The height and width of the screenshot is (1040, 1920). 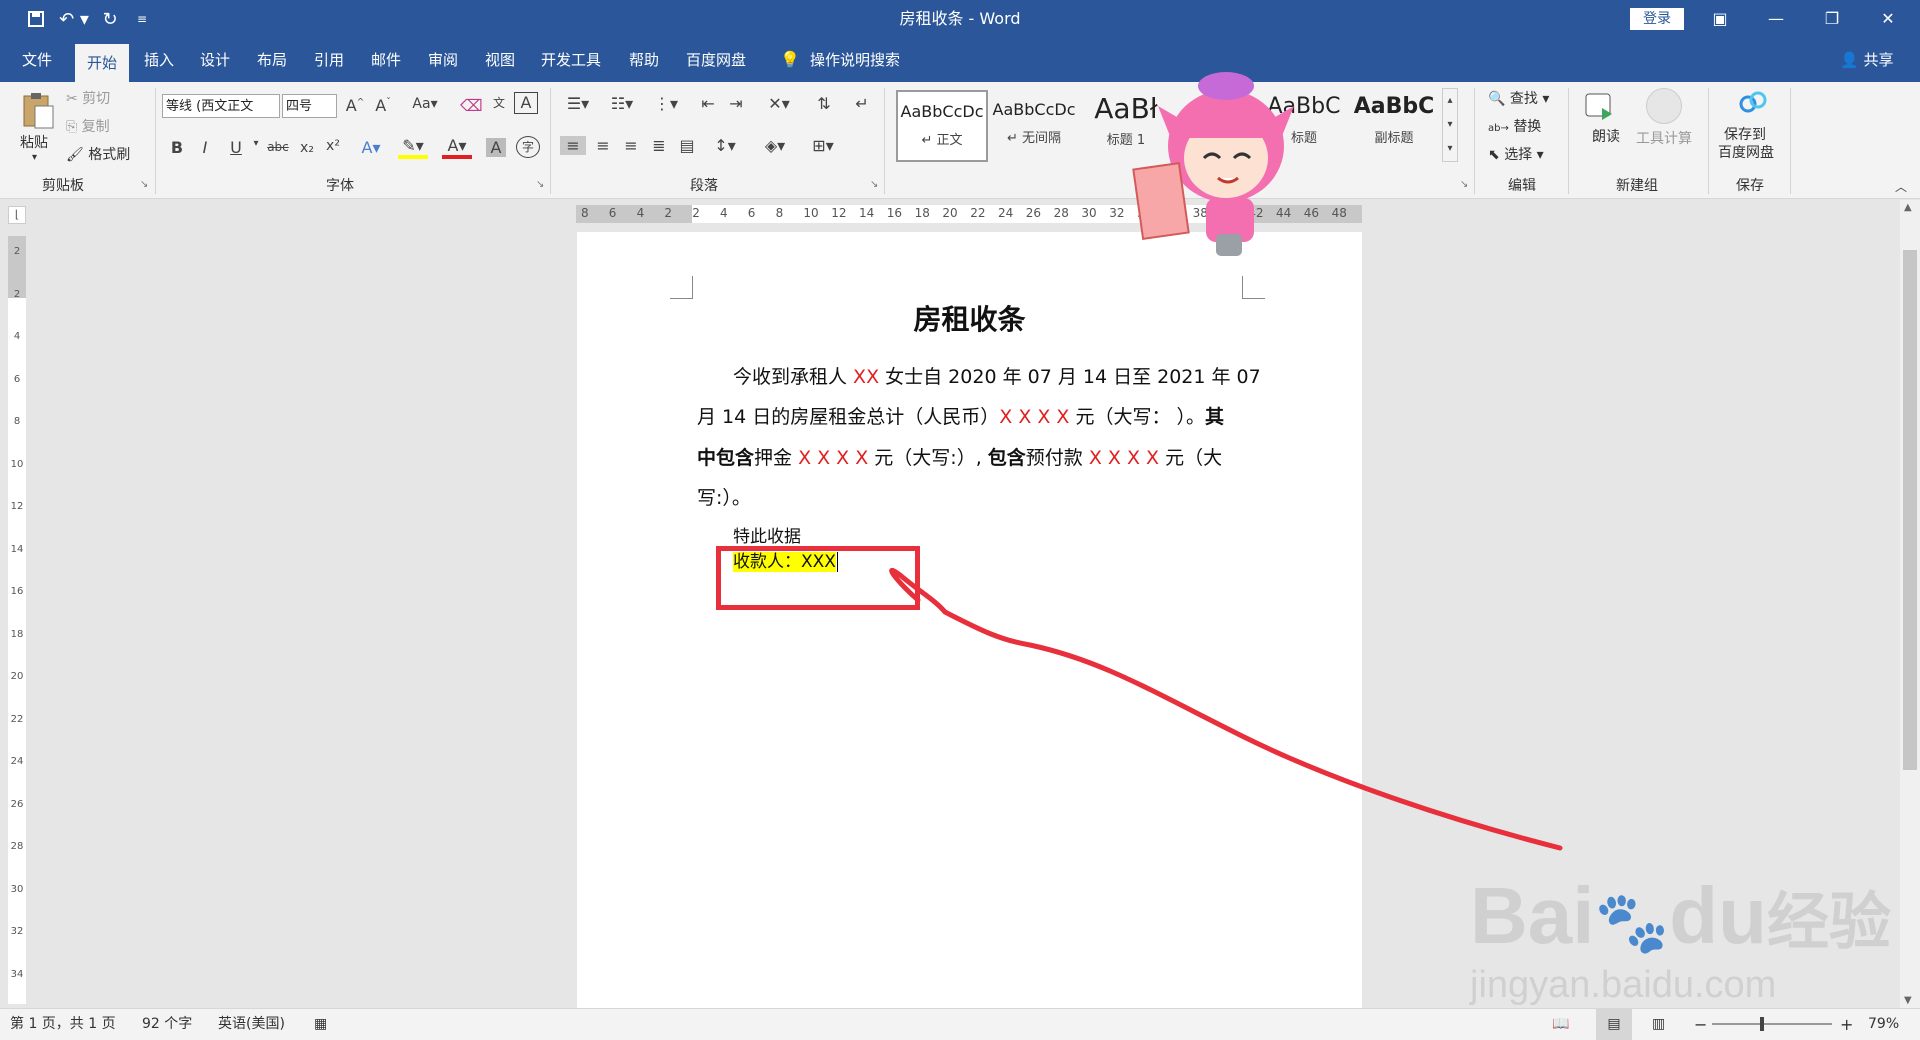 I want to click on zoom-slider-thumb, so click(x=1762, y=1024).